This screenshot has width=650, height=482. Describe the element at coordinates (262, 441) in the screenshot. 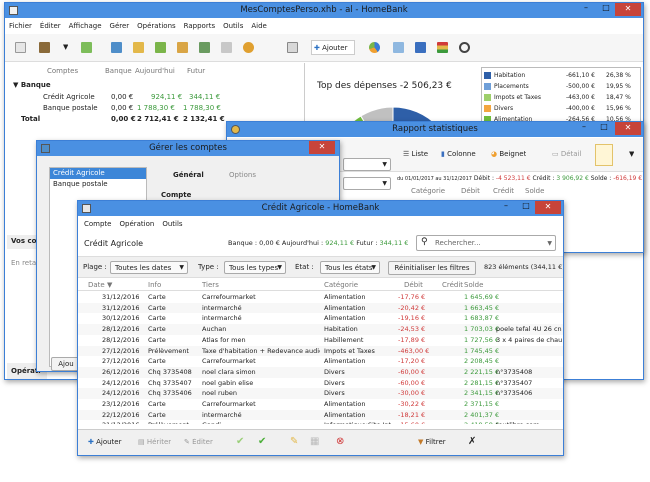

I see `check-all-icon: ✔` at that location.